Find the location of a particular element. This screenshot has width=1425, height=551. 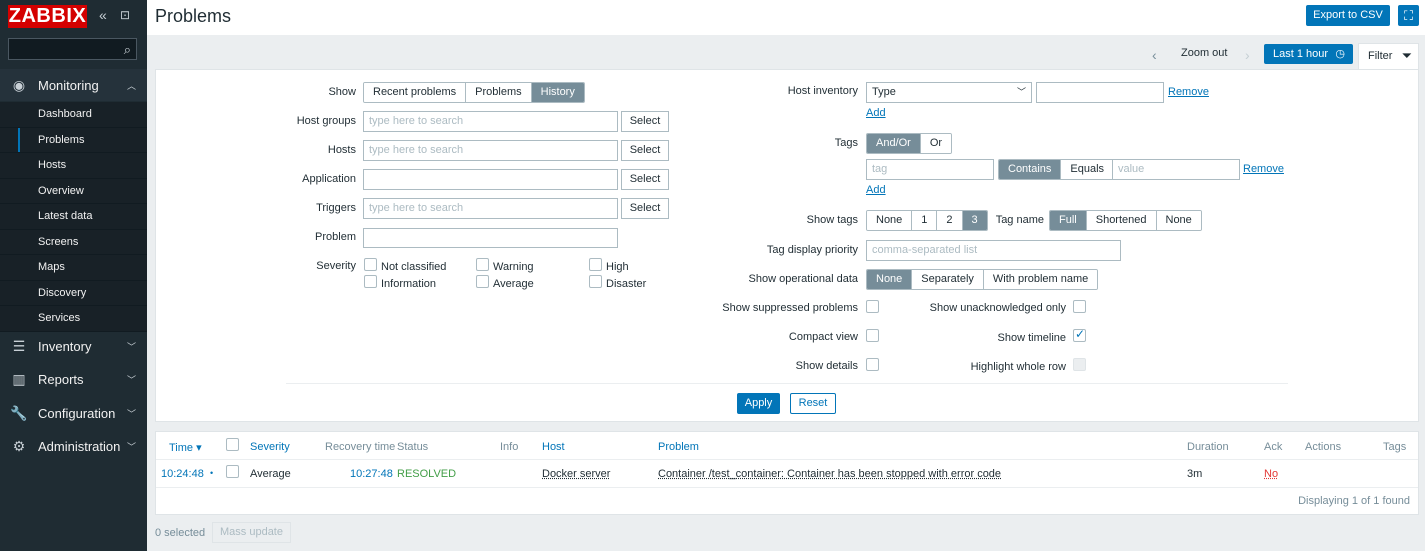

host-groups-select-button: Select is located at coordinates (645, 121).